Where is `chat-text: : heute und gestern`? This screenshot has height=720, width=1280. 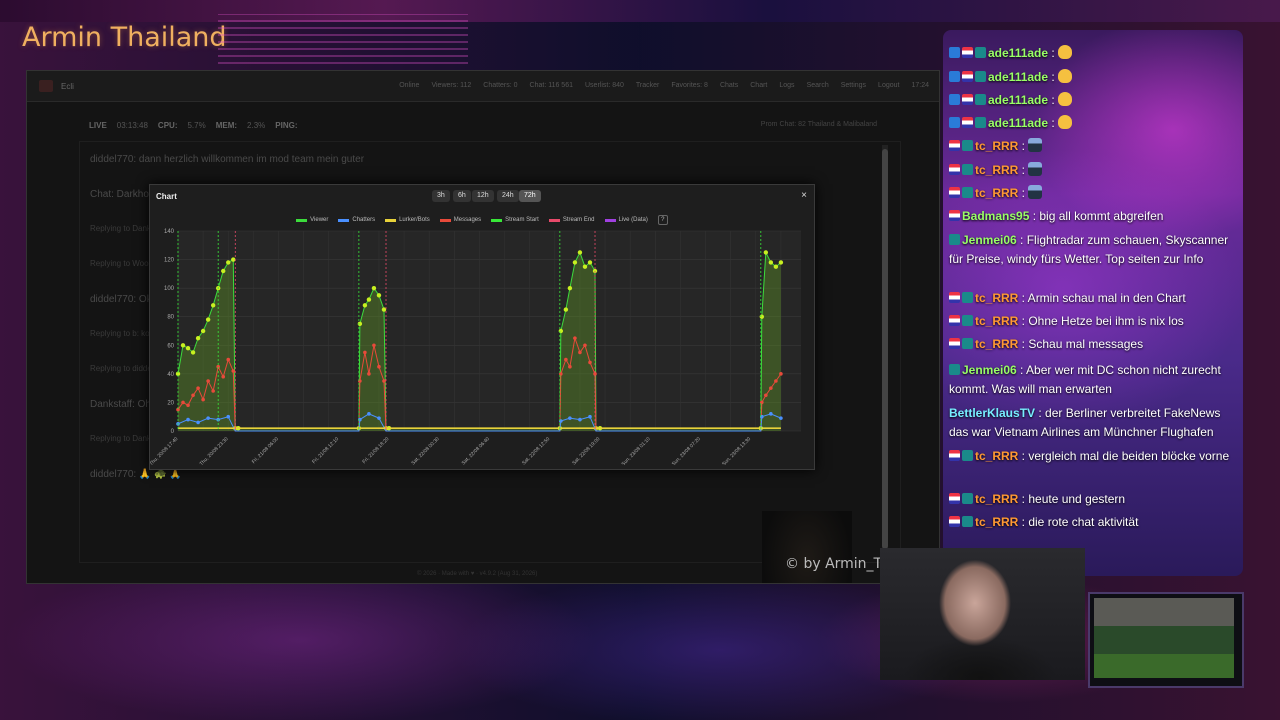
chat-text: : heute und gestern is located at coordinates (1072, 499).